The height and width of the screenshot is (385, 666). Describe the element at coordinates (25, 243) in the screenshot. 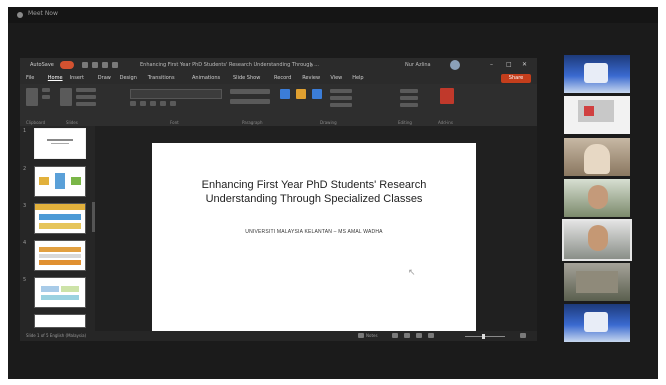

I see `slide-number: 4` at that location.